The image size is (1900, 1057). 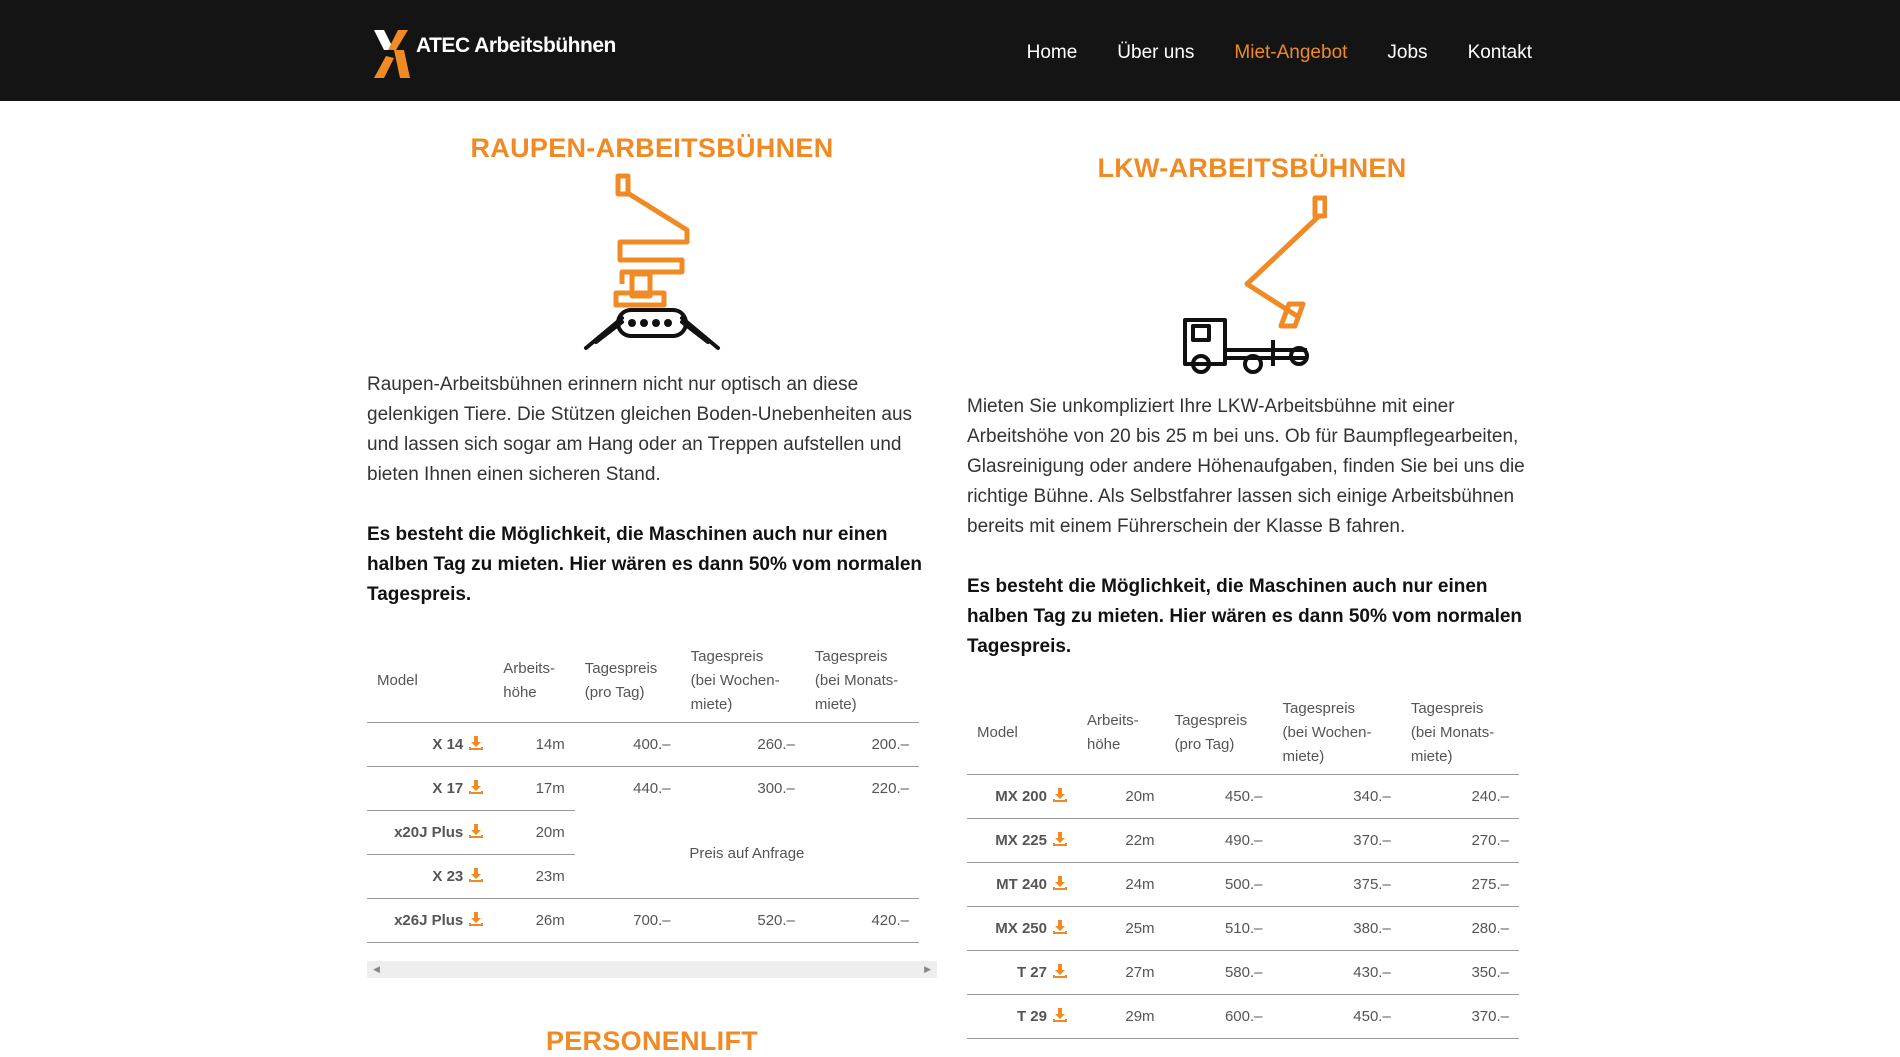 I want to click on month-price-cell: 280.–, so click(x=1459, y=927).